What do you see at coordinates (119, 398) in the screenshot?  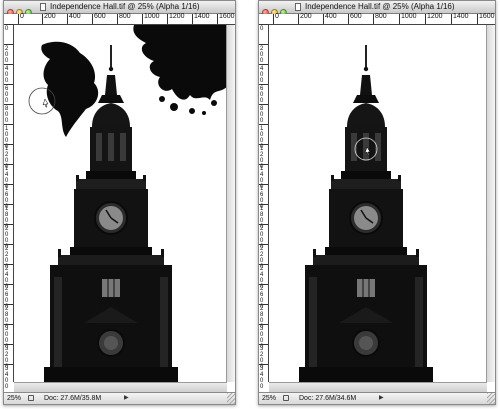 I see `status-bar: 25% Doc: 27.6M/35.8M ▶` at bounding box center [119, 398].